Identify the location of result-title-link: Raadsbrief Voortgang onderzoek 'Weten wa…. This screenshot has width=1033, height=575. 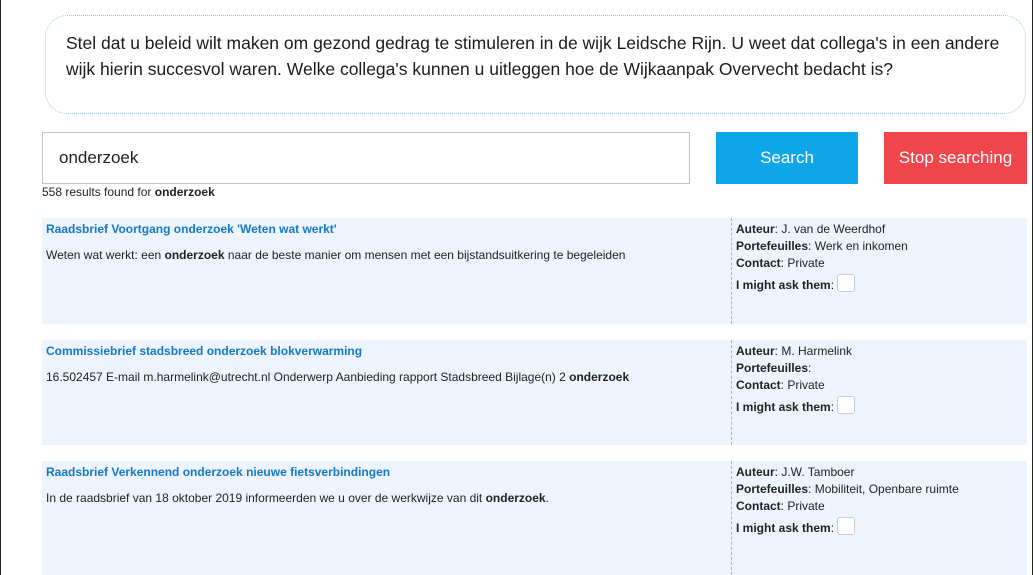
(191, 229).